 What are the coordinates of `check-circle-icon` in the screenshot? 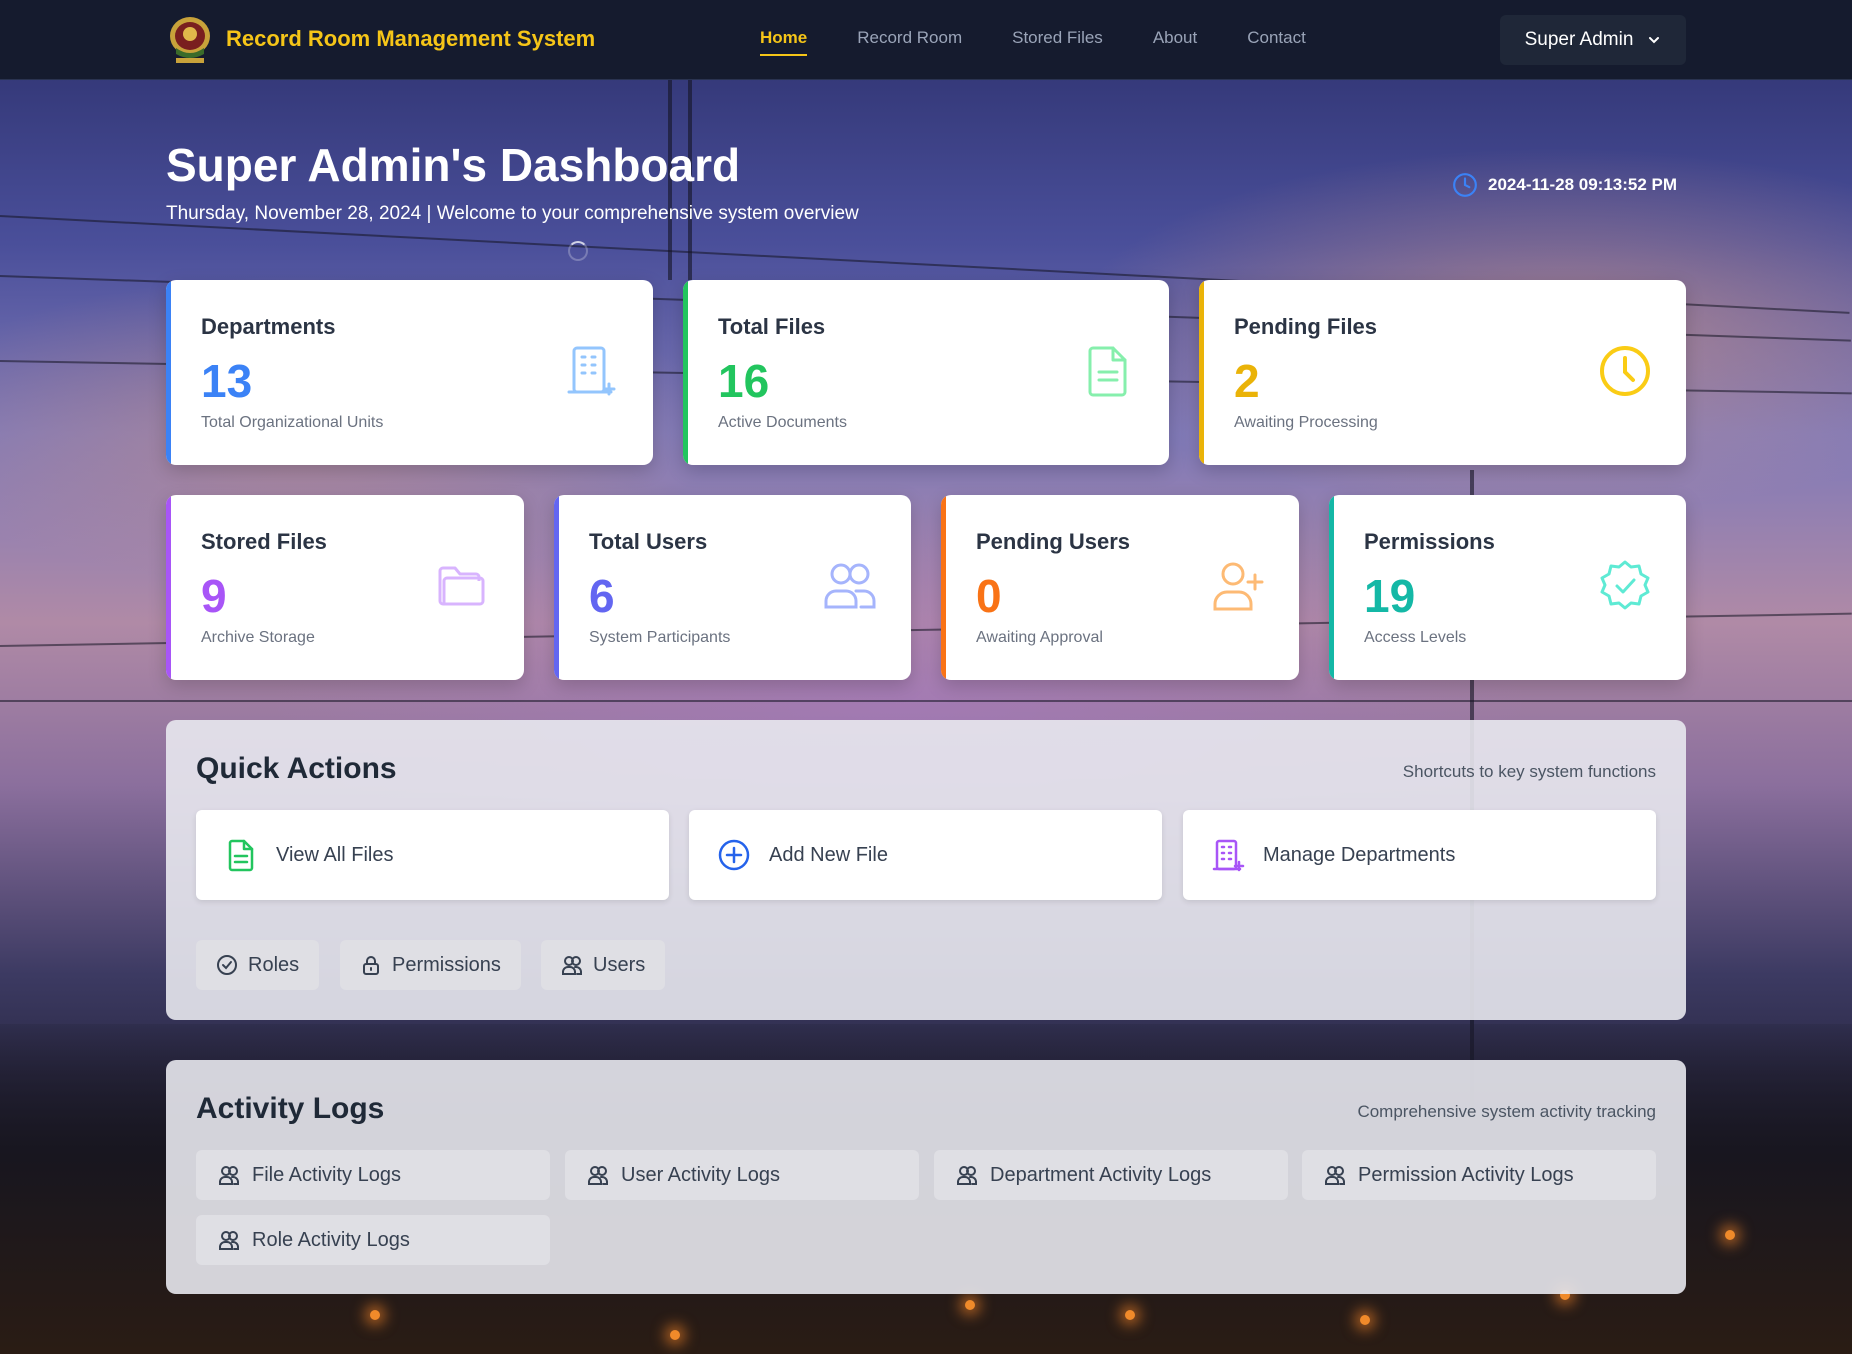 It's located at (227, 965).